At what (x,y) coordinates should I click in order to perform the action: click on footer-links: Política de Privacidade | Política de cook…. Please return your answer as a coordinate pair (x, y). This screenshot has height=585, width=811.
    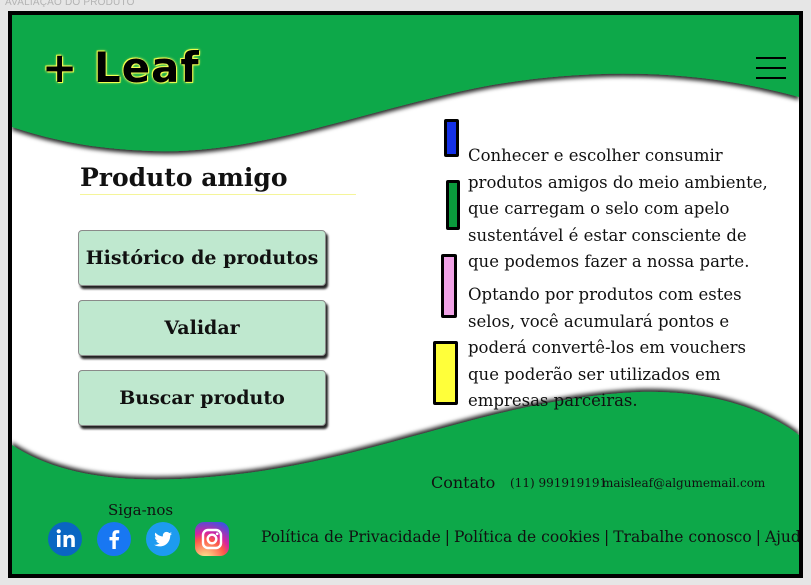
    Looking at the image, I should click on (530, 537).